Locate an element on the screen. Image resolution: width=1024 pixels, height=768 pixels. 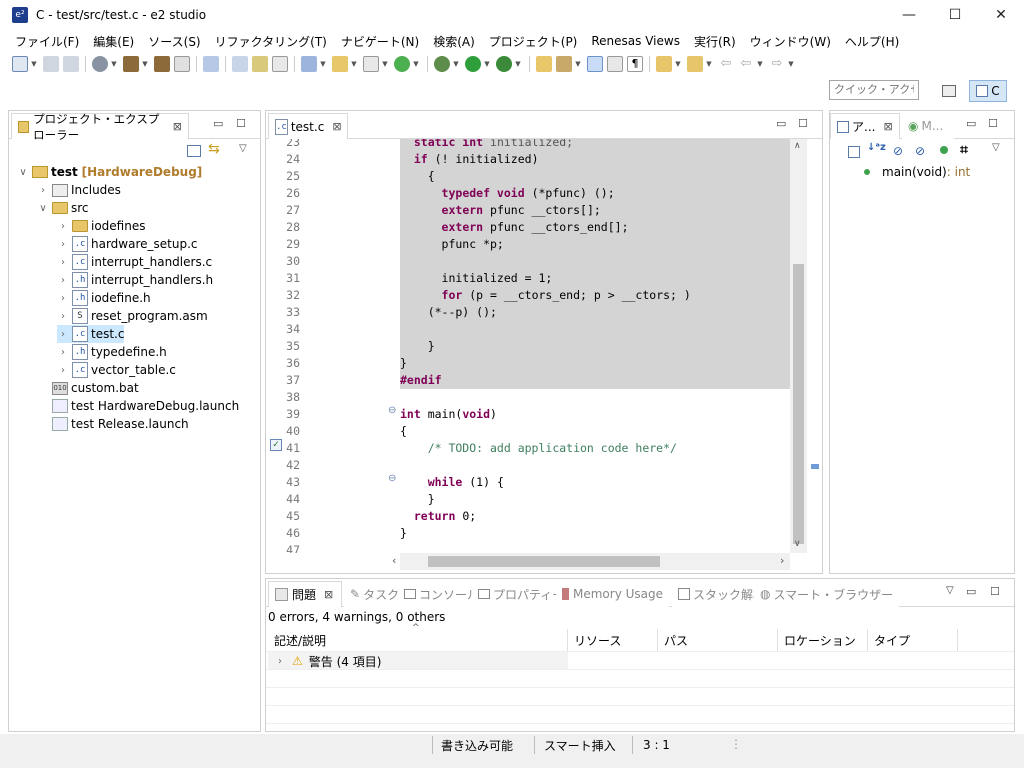
binary-icon is located at coordinates (182, 64).